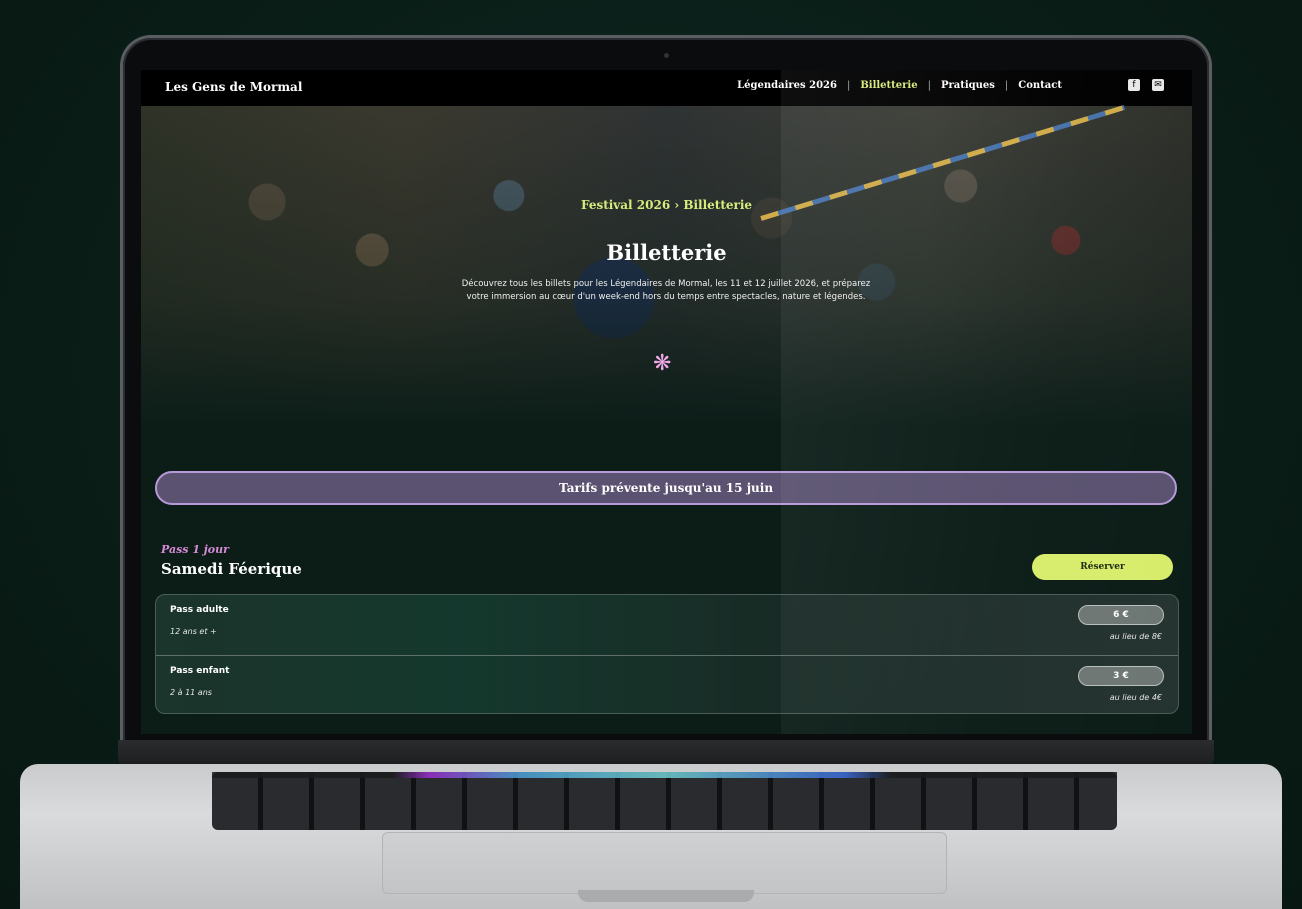  What do you see at coordinates (1040, 85) in the screenshot?
I see `nav-item-contact: Contact` at bounding box center [1040, 85].